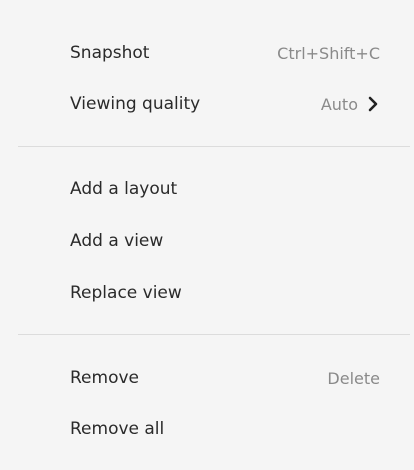  What do you see at coordinates (225, 378) in the screenshot?
I see `menu-item-remove: Remove Delete` at bounding box center [225, 378].